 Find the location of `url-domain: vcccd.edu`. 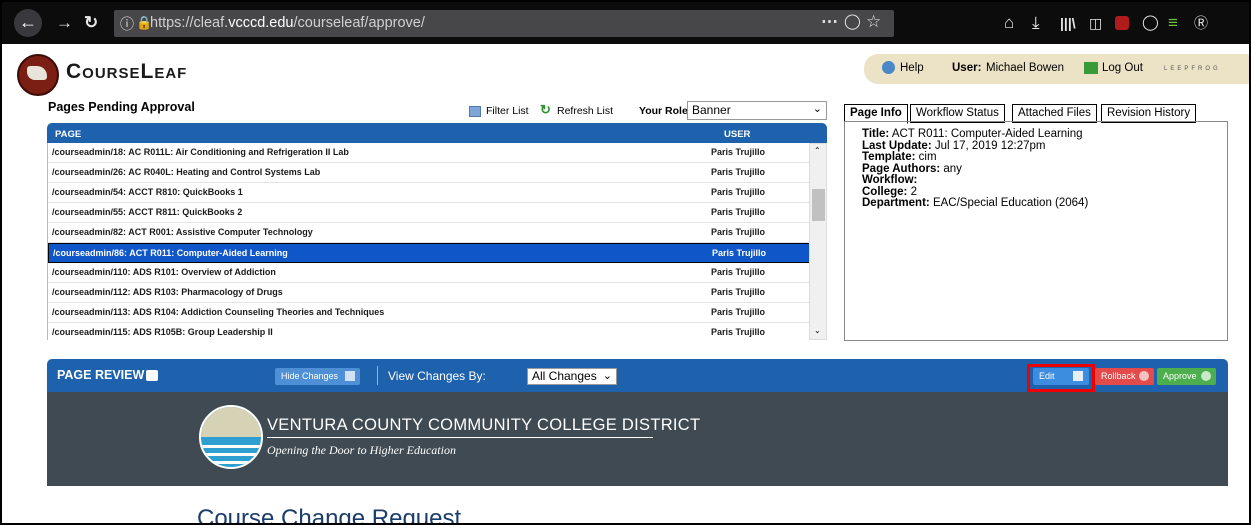

url-domain: vcccd.edu is located at coordinates (261, 23).